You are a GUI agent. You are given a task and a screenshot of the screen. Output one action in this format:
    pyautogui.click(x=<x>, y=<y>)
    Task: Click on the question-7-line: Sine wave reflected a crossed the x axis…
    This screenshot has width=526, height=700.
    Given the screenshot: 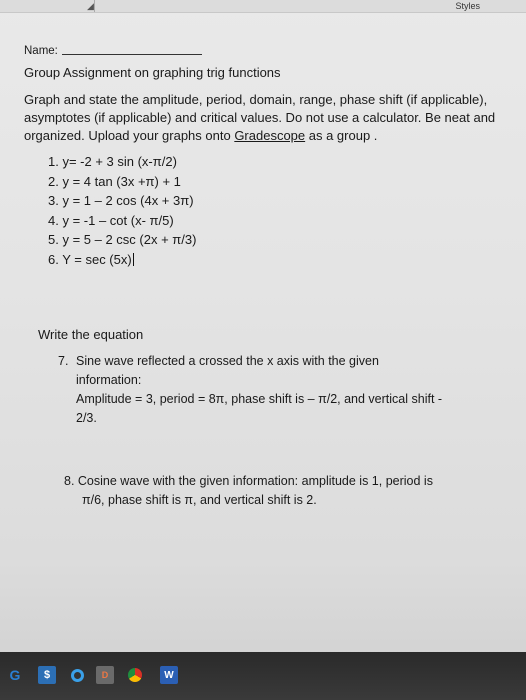 What is the action you would take?
    pyautogui.click(x=227, y=361)
    